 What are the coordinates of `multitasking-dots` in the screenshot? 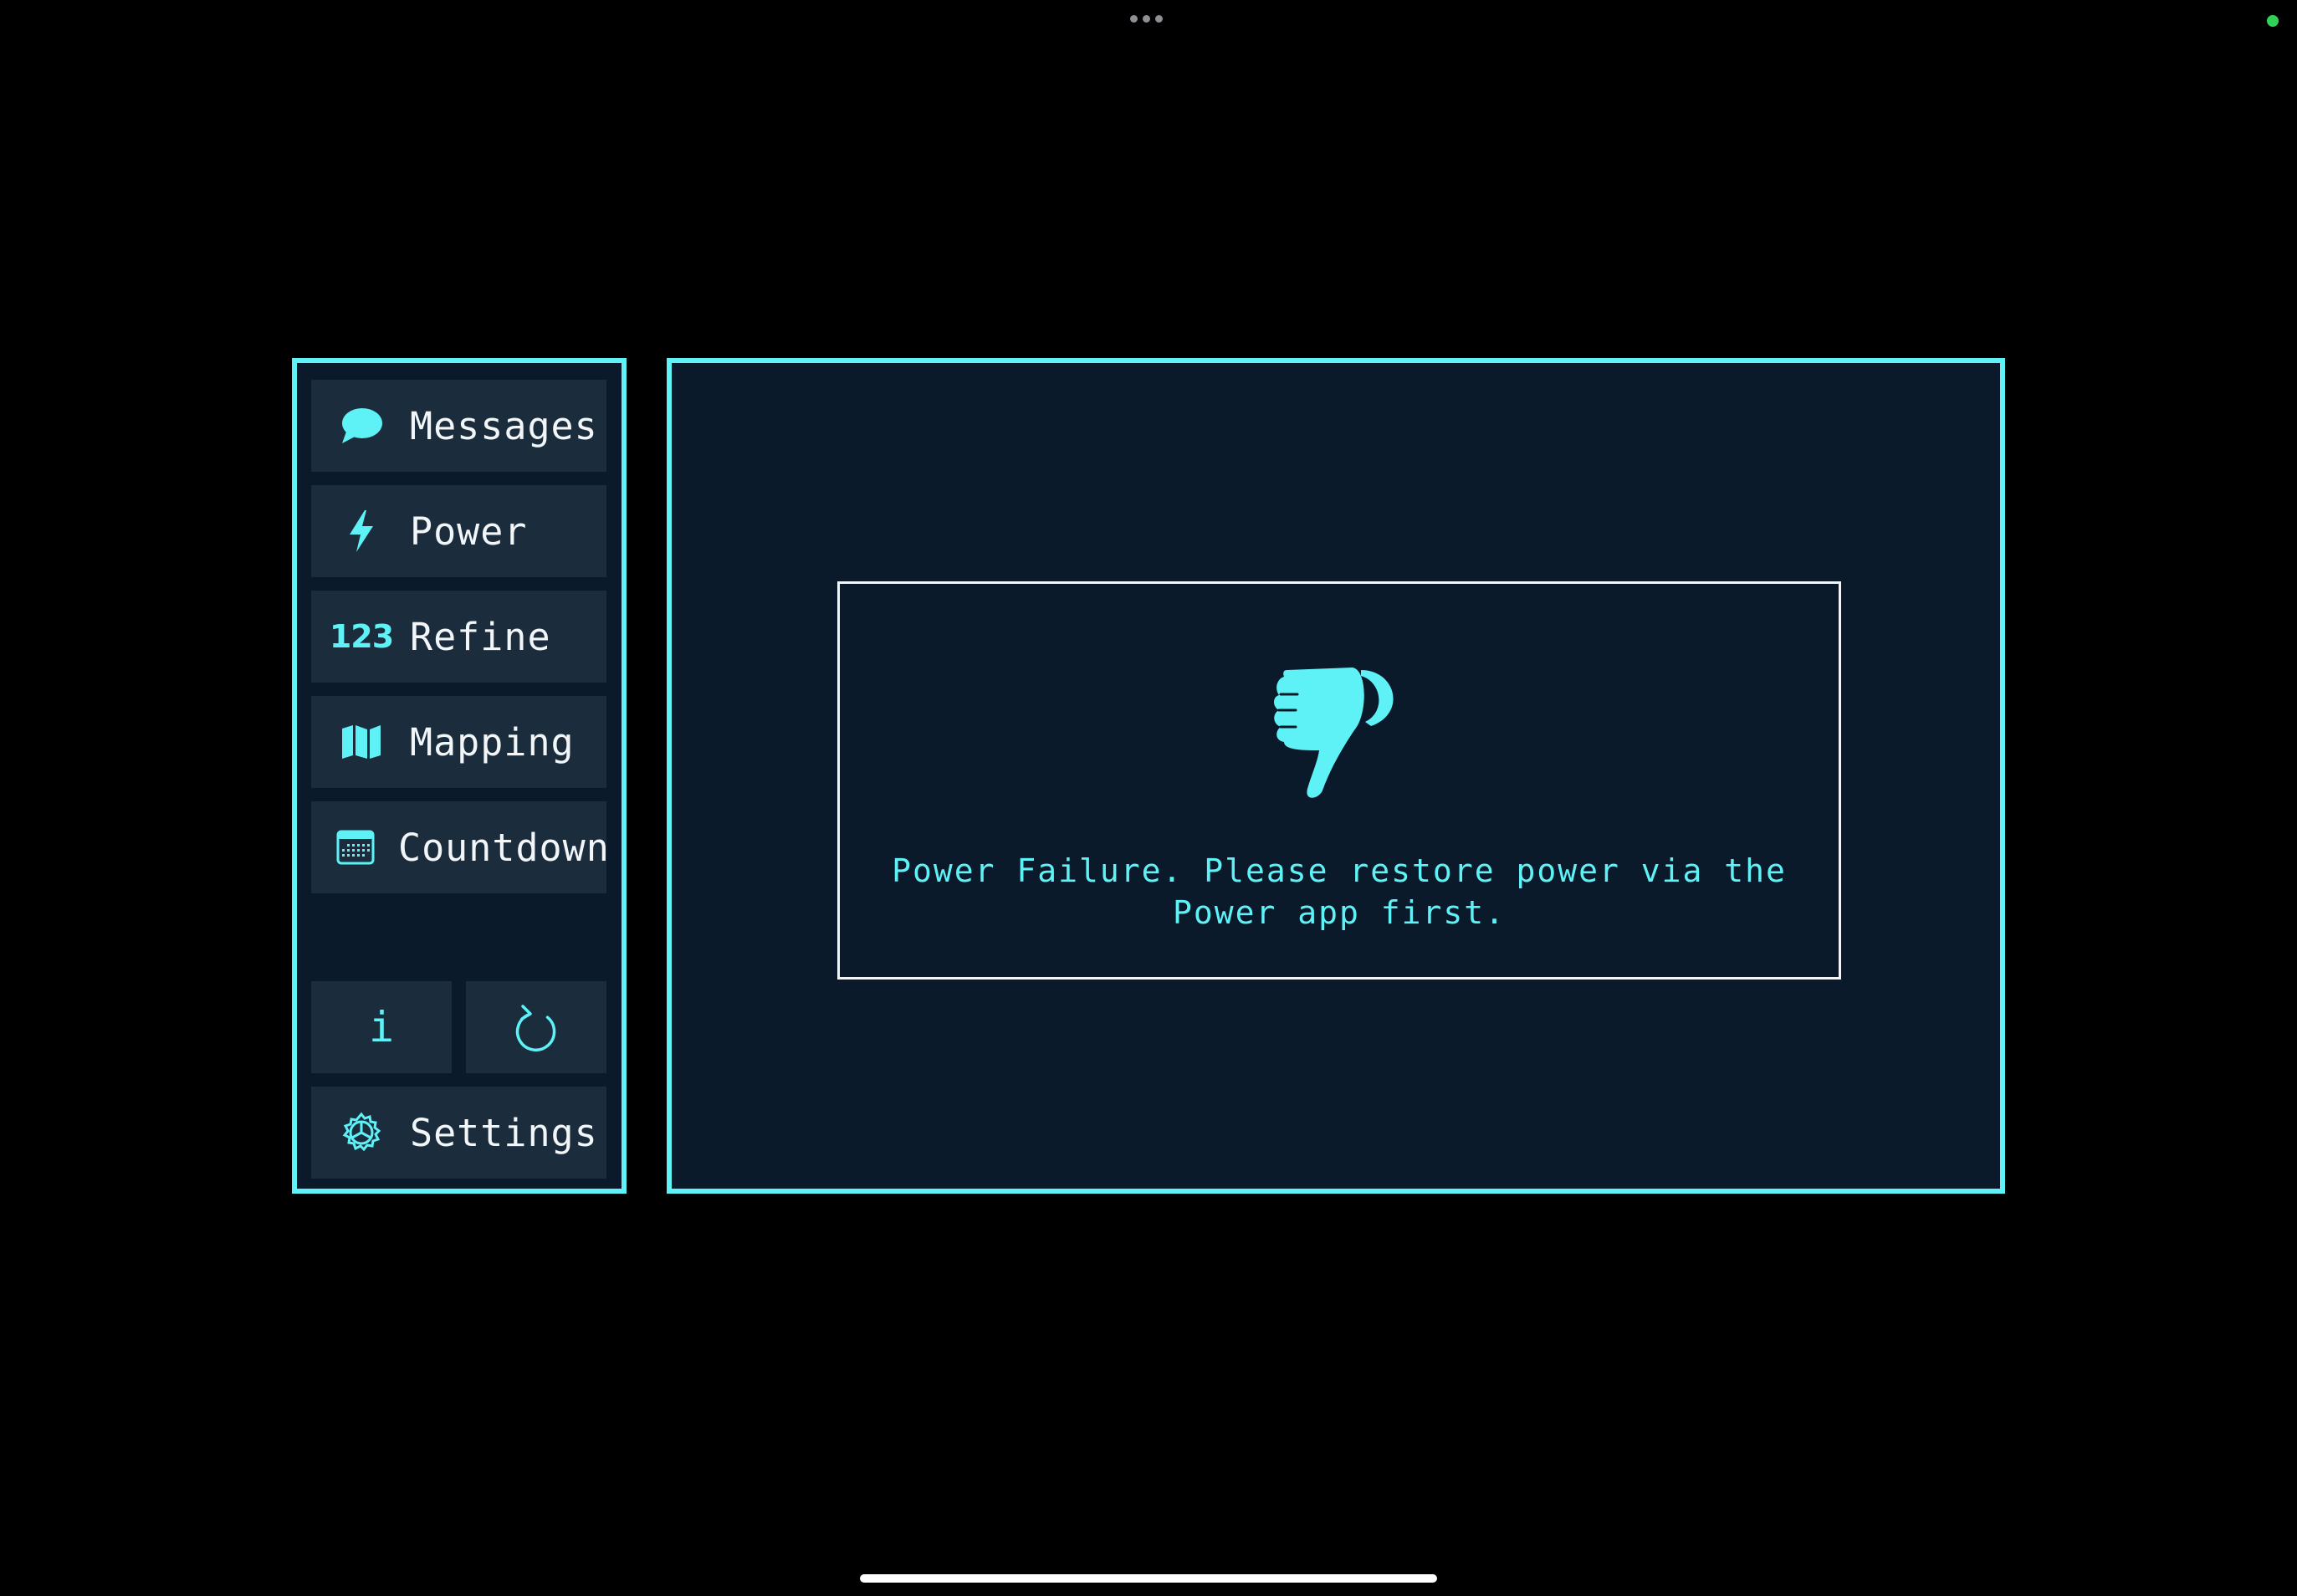 It's located at (1146, 19).